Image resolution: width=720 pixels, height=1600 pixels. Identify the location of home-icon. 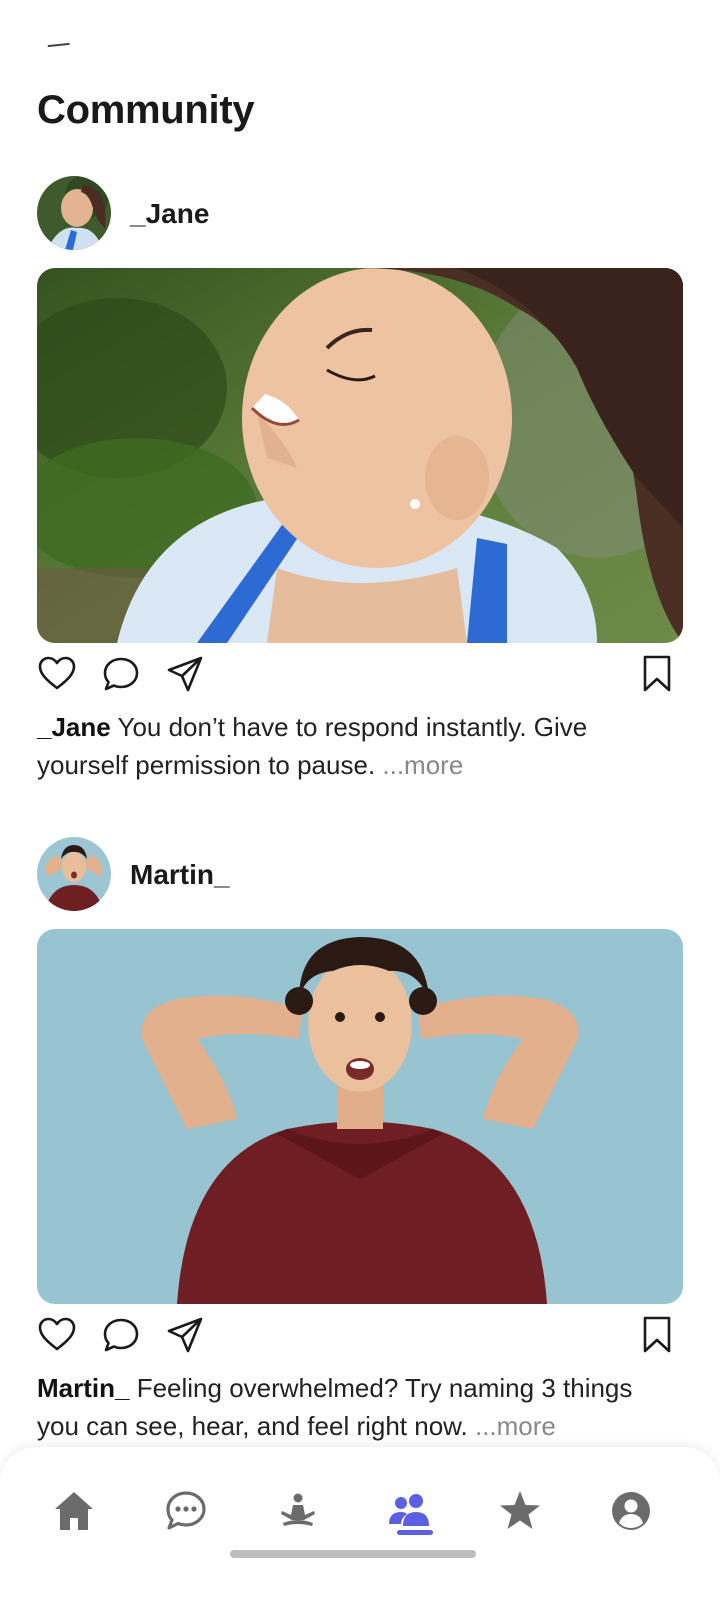
(74, 1511).